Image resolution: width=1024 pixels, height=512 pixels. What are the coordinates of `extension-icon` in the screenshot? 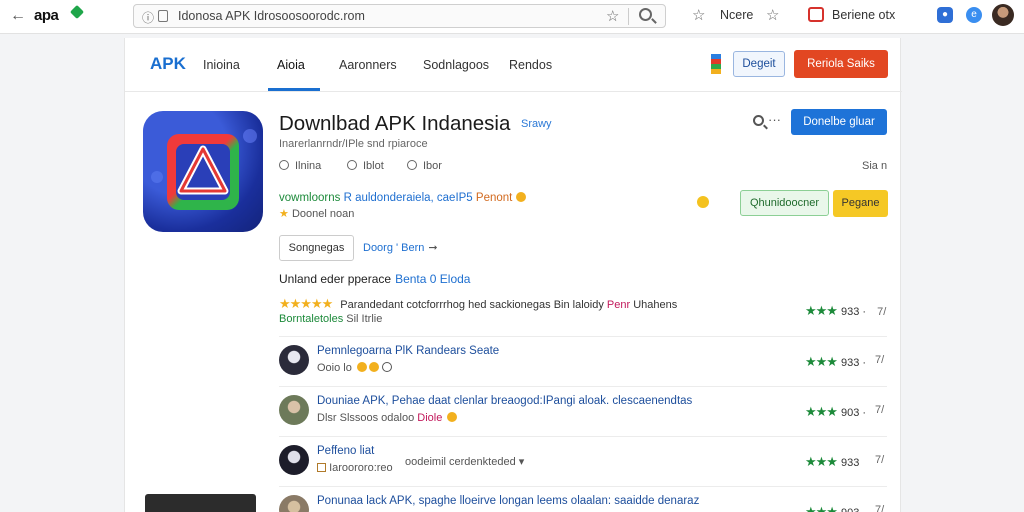 It's located at (816, 14).